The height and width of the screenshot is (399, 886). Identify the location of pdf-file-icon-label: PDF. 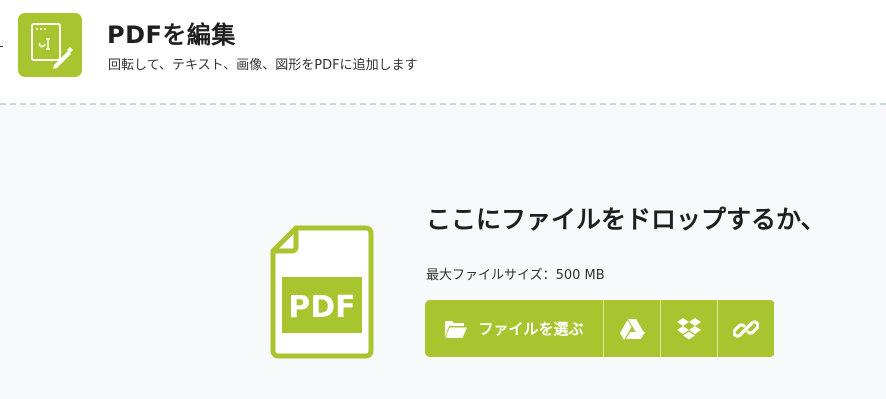
(321, 307).